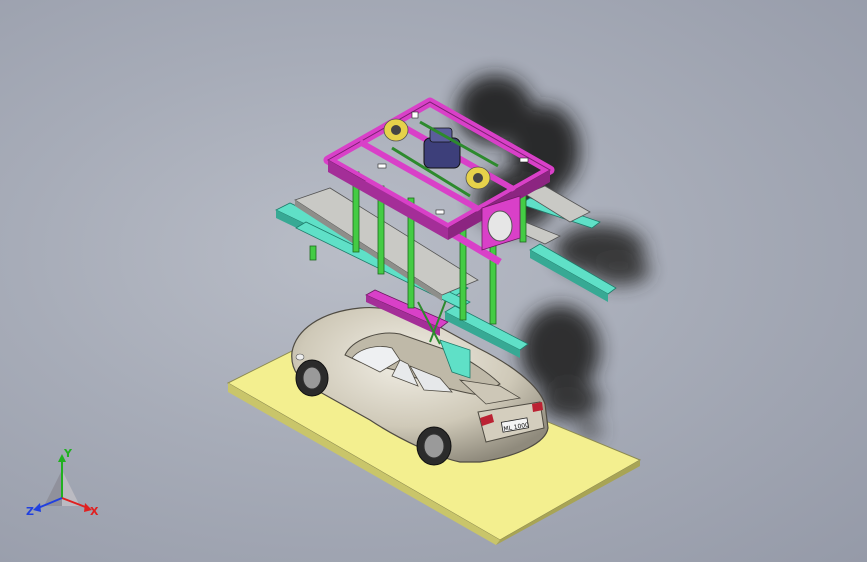  What do you see at coordinates (94, 511) in the screenshot?
I see `triad-x-label: X` at bounding box center [94, 511].